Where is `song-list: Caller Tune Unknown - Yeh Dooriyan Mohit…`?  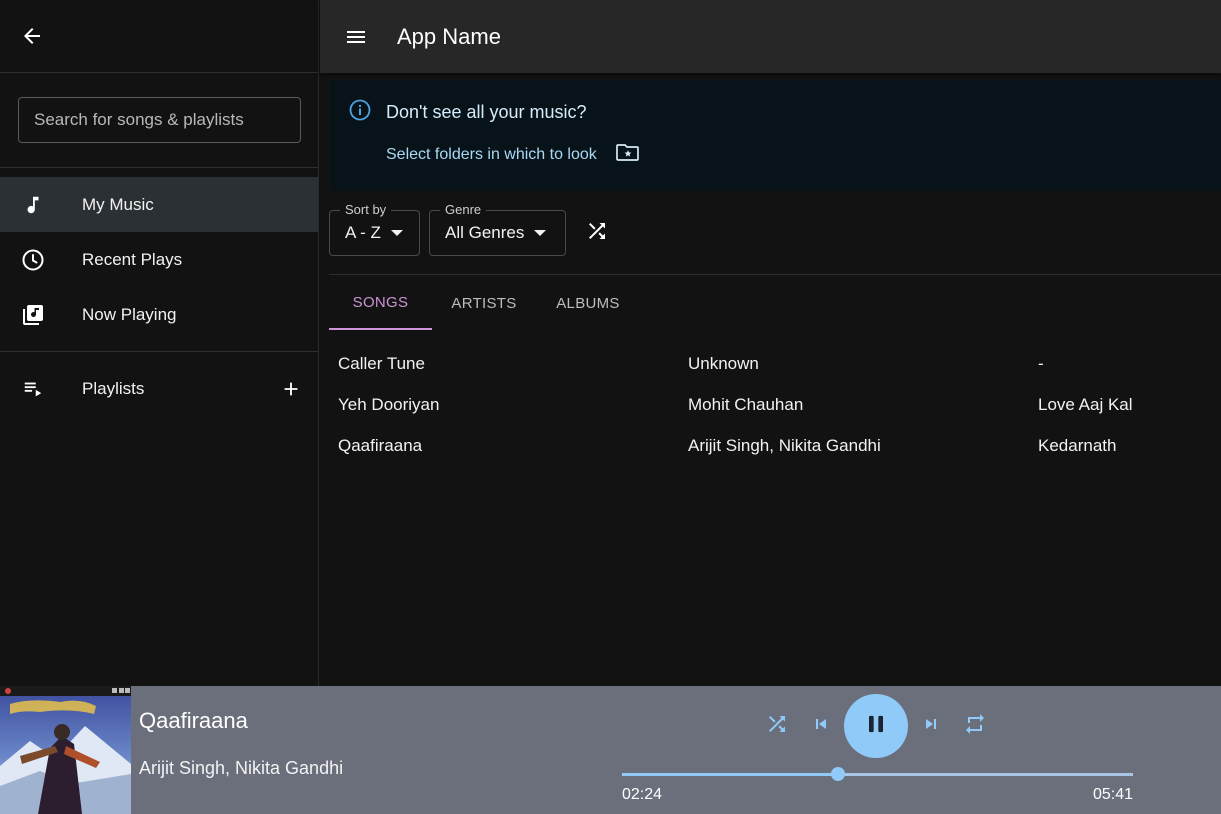
song-list: Caller Tune Unknown - Yeh Dooriyan Mohit… is located at coordinates (779, 404).